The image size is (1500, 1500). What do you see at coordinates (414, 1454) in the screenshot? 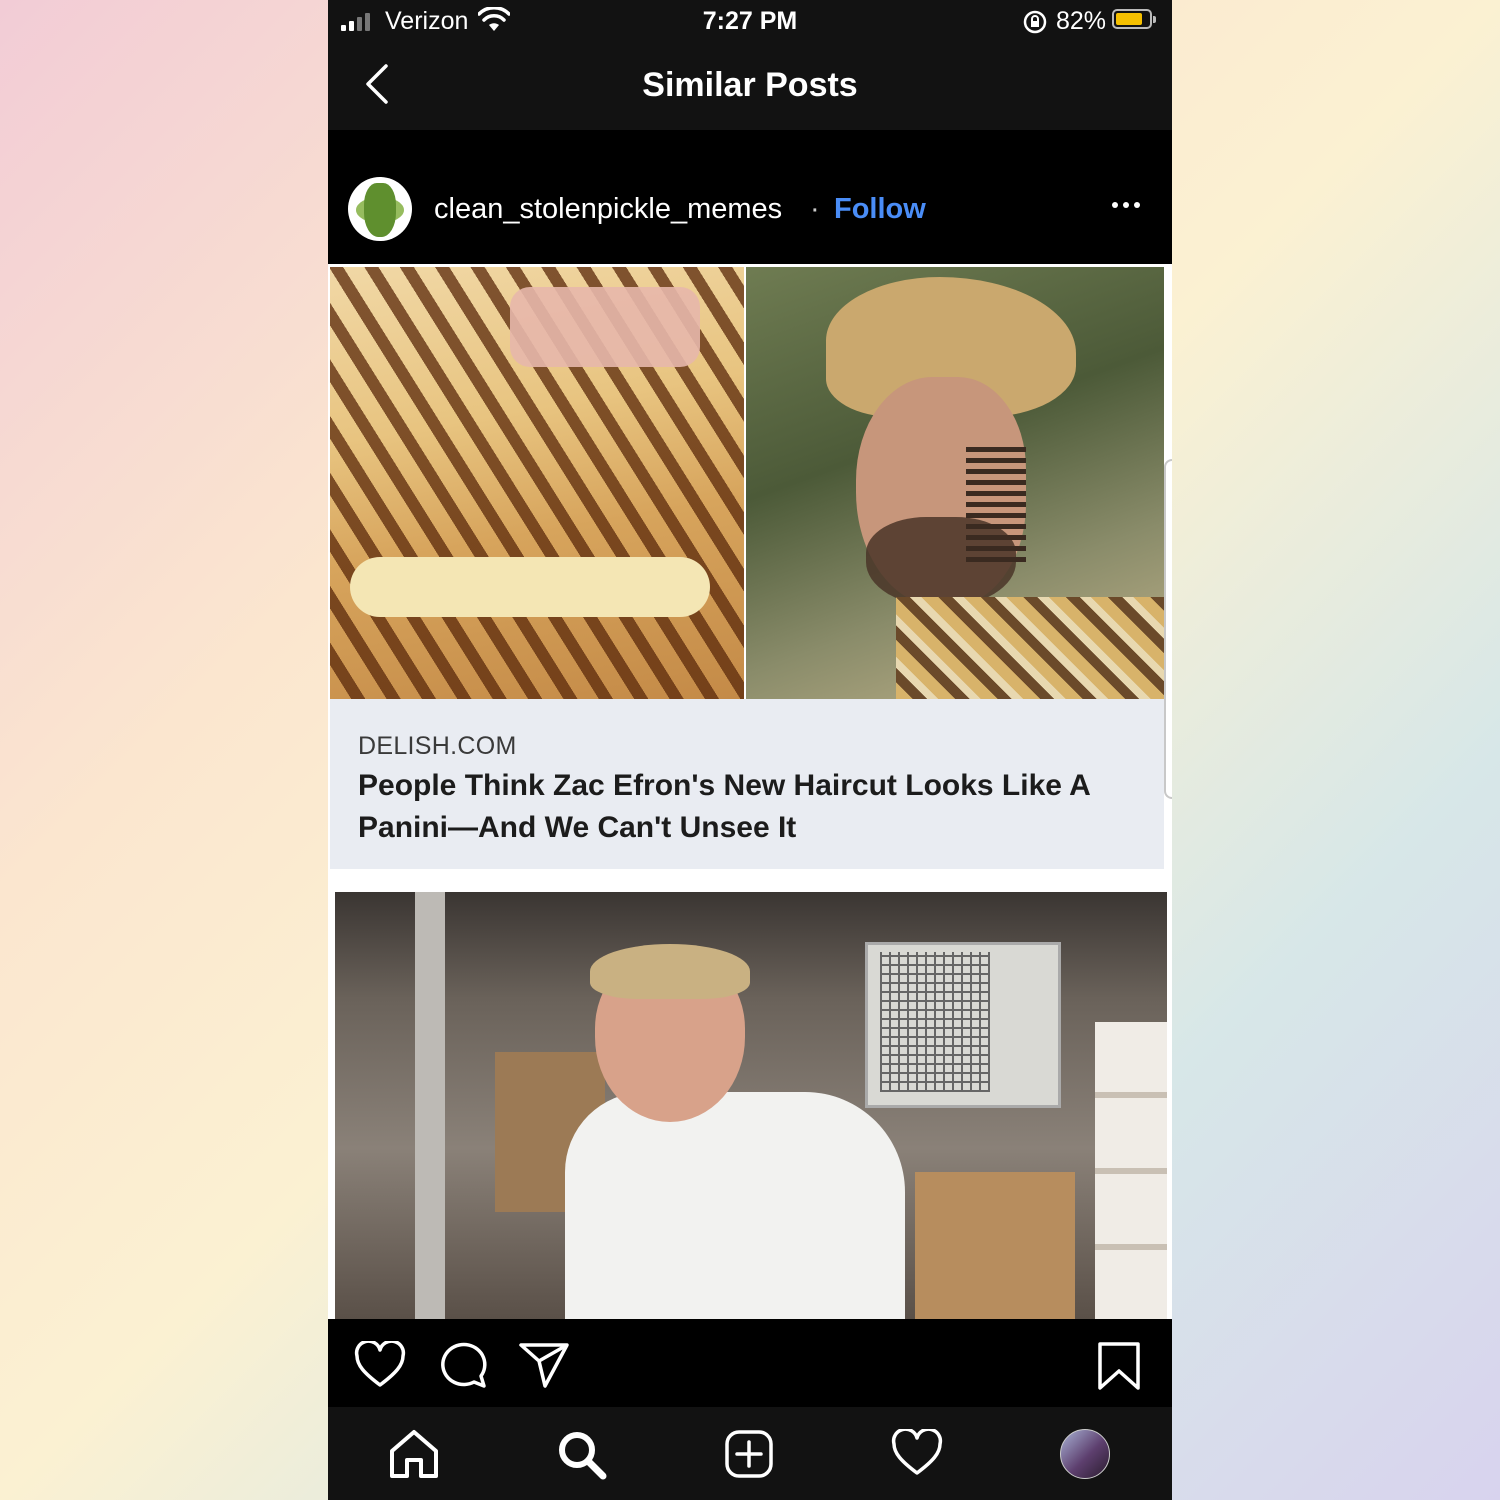
I see `home-icon` at bounding box center [414, 1454].